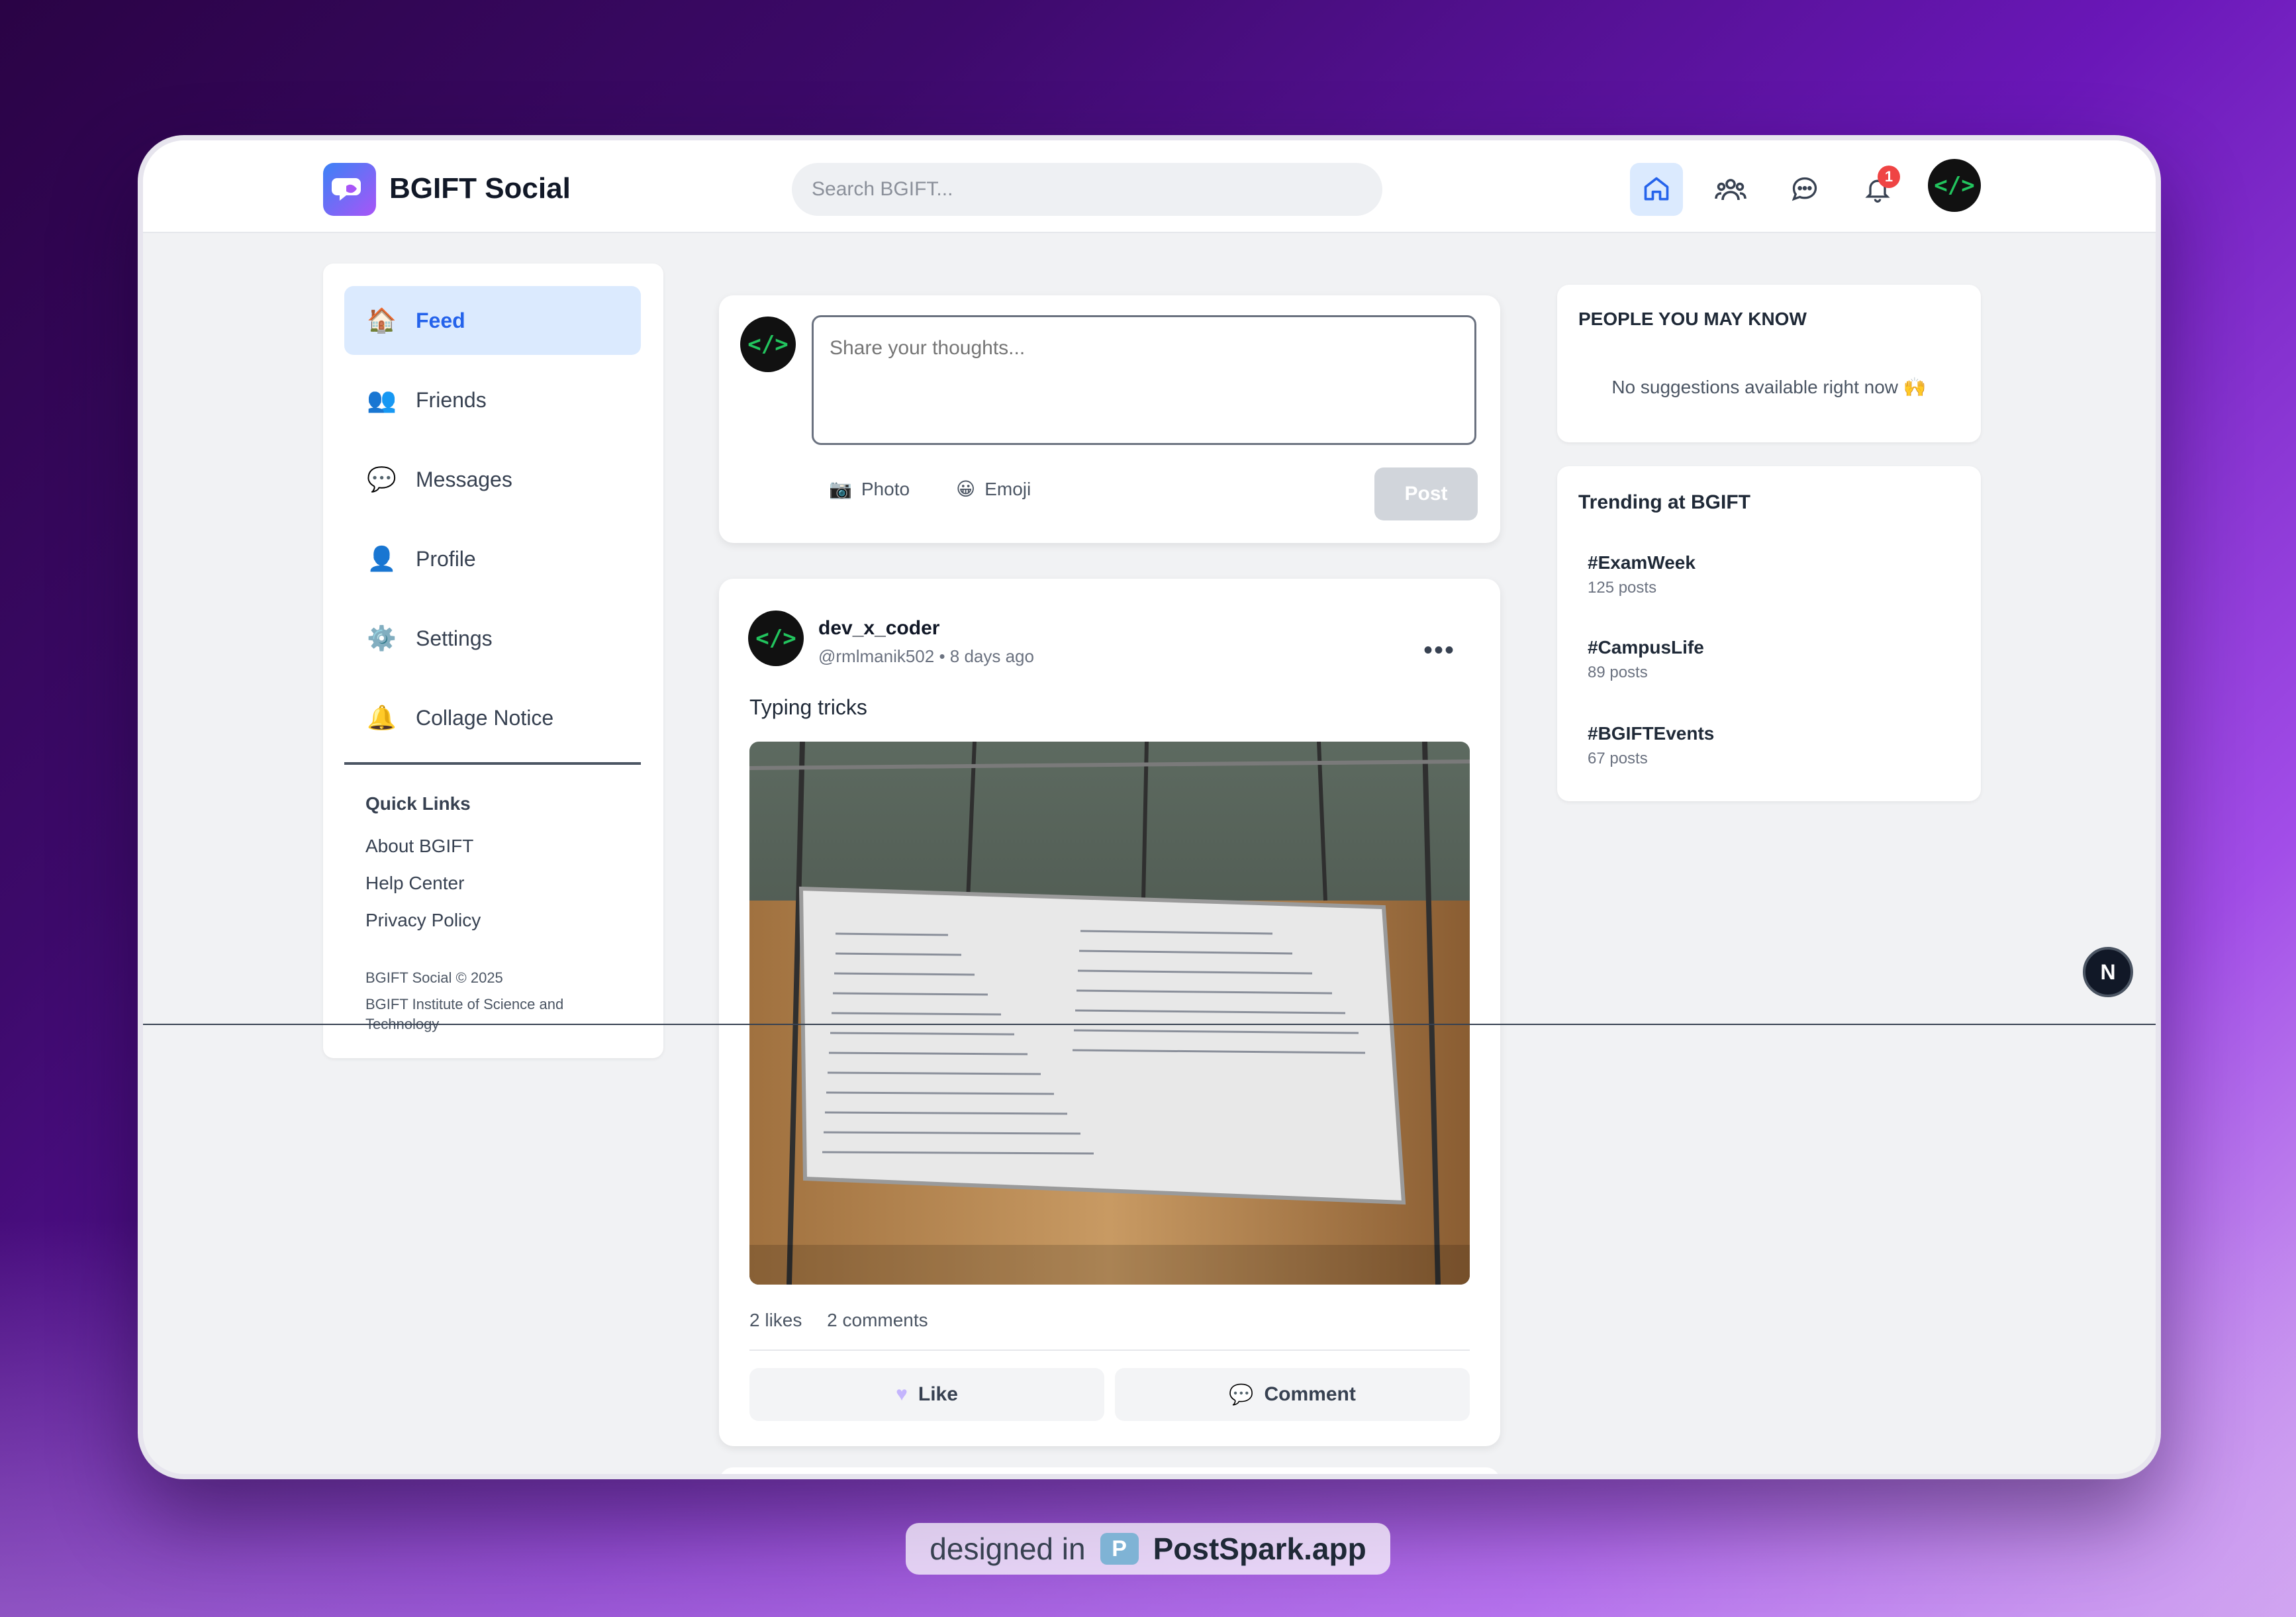 This screenshot has height=1617, width=2296. What do you see at coordinates (776, 638) in the screenshot?
I see `post-author-avatar: </>` at bounding box center [776, 638].